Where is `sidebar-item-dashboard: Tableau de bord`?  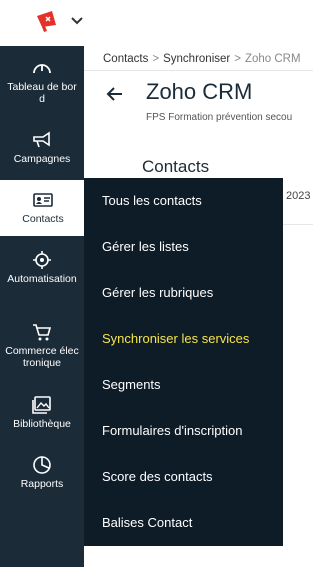
sidebar-item-dashboard: Tableau de bord is located at coordinates (42, 81).